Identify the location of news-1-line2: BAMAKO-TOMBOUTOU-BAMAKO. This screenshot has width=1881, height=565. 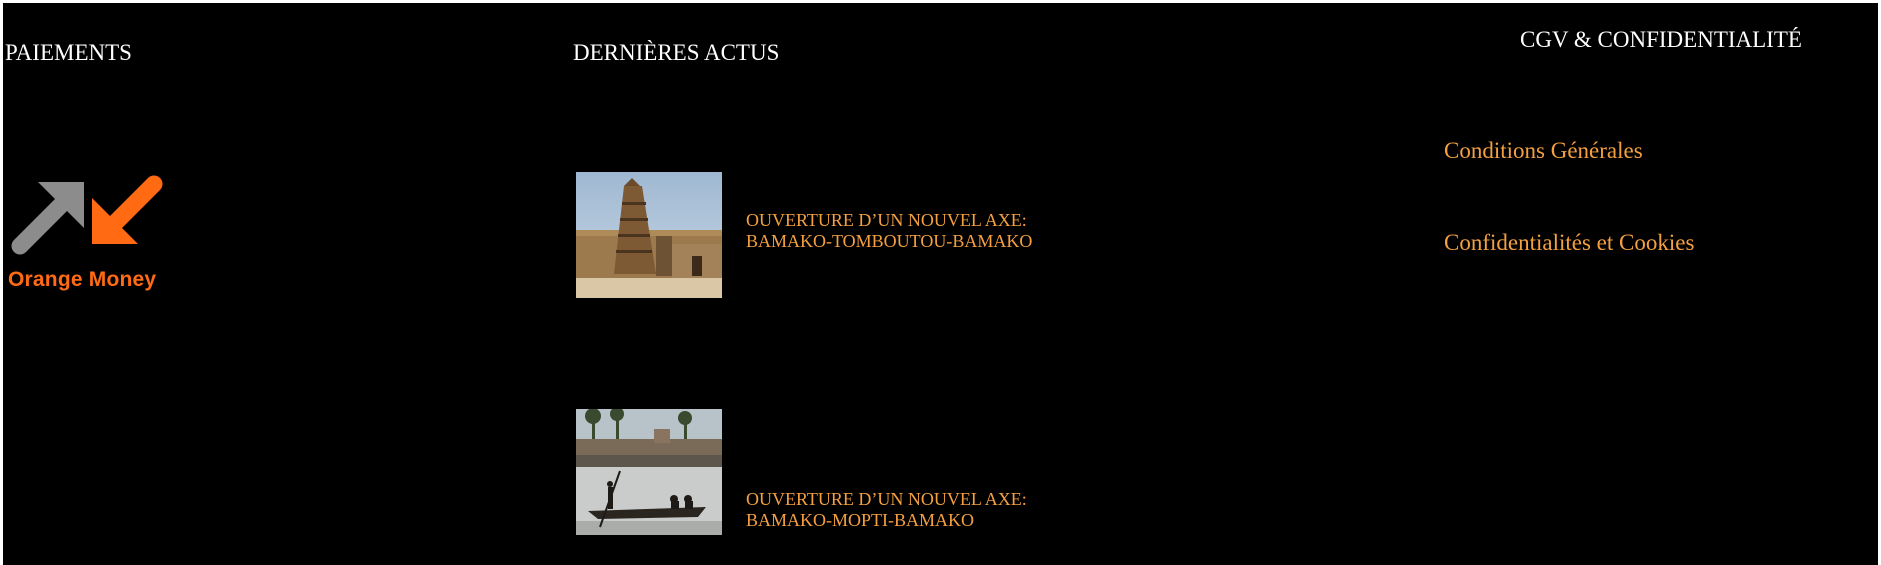
(889, 241).